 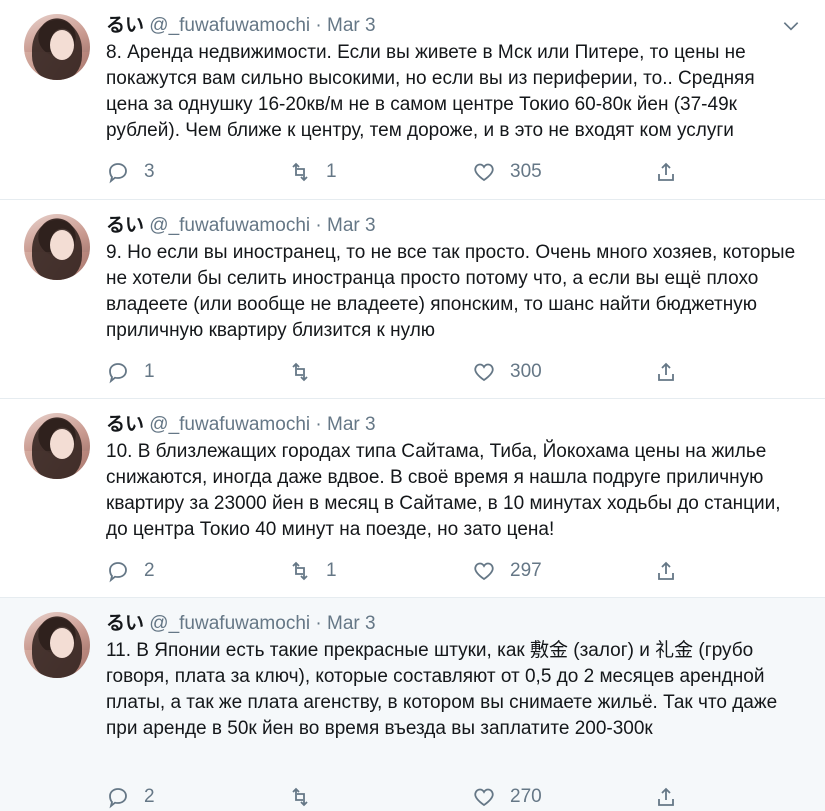 I want to click on like-button: 270, so click(x=507, y=797).